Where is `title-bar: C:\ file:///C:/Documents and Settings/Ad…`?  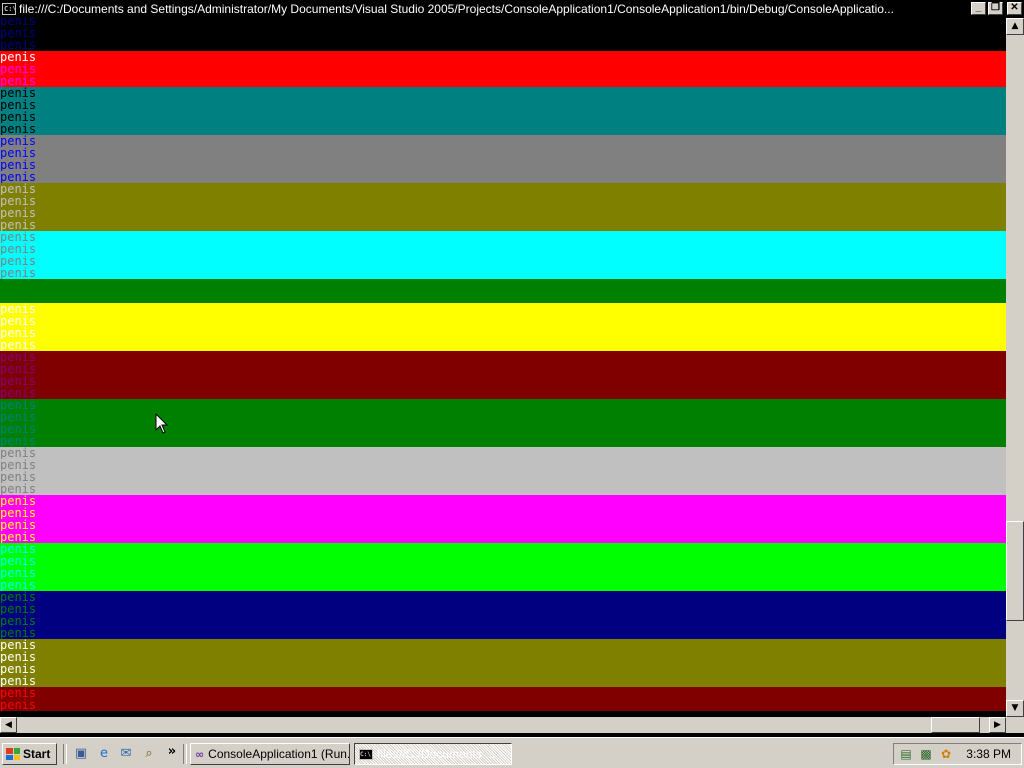 title-bar: C:\ file:///C:/Documents and Settings/Ad… is located at coordinates (512, 9).